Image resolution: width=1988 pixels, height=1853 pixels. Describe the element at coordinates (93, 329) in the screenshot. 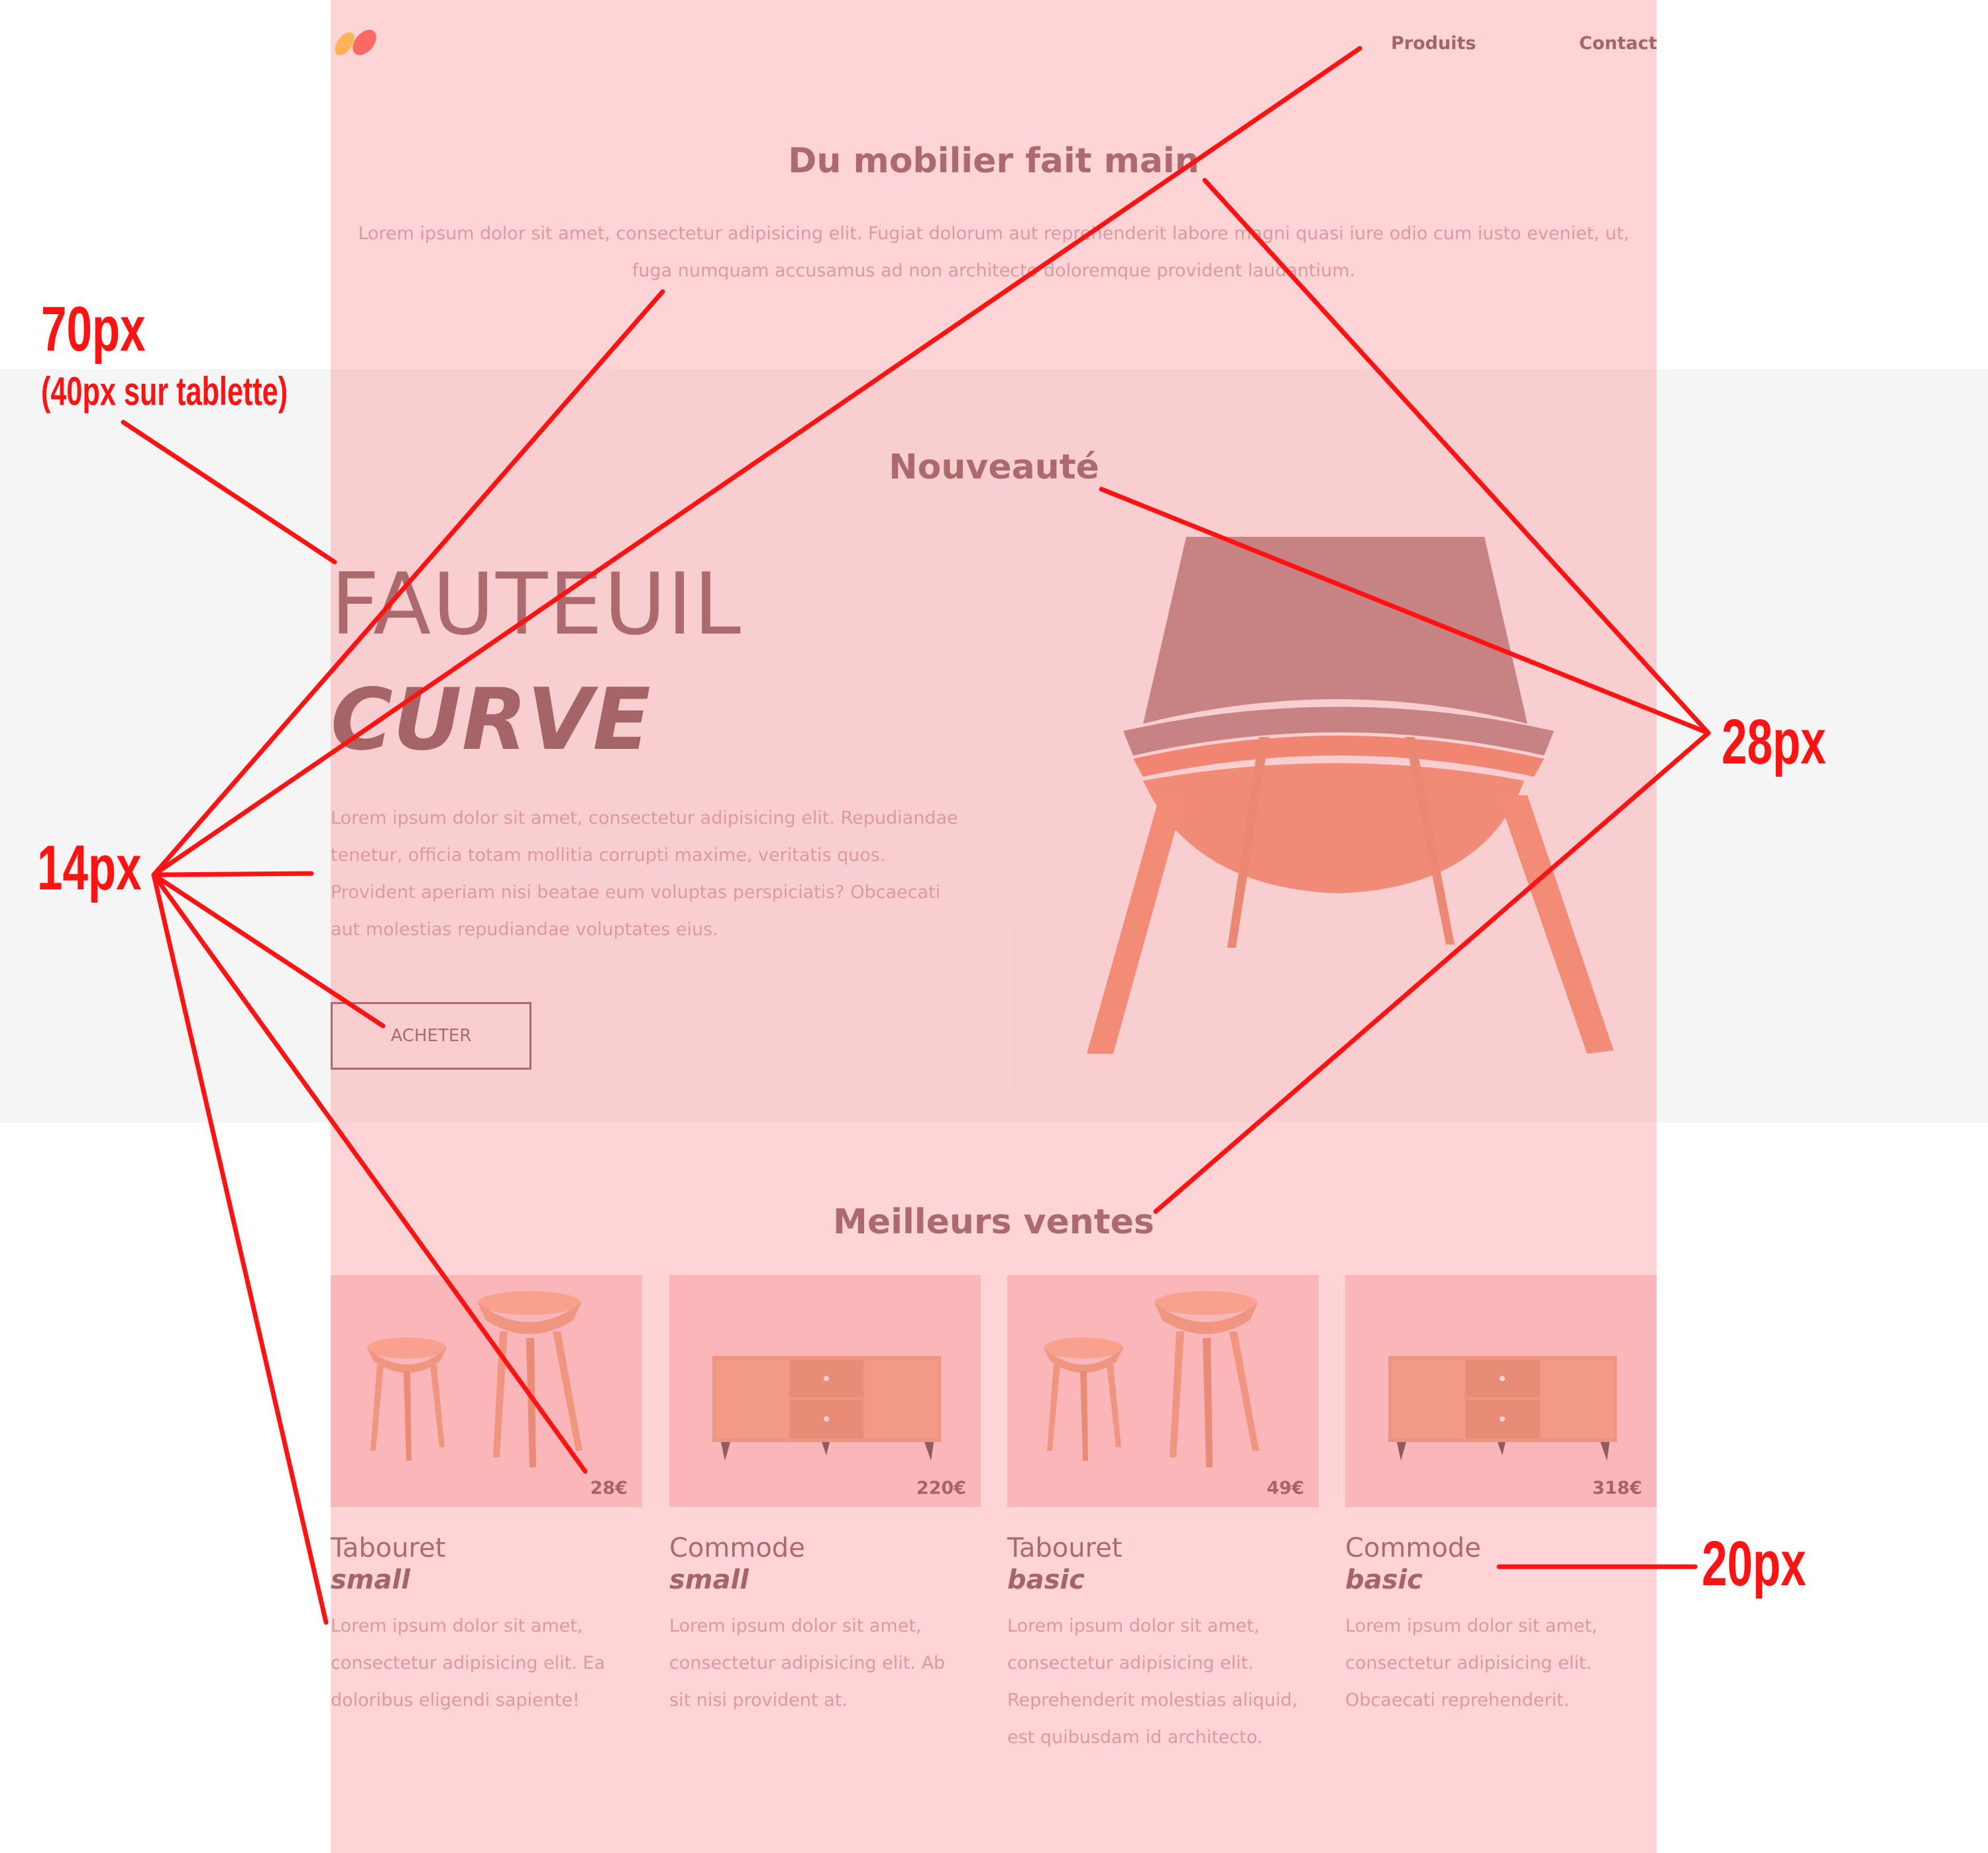

I see `annotation-70px: 70px` at that location.